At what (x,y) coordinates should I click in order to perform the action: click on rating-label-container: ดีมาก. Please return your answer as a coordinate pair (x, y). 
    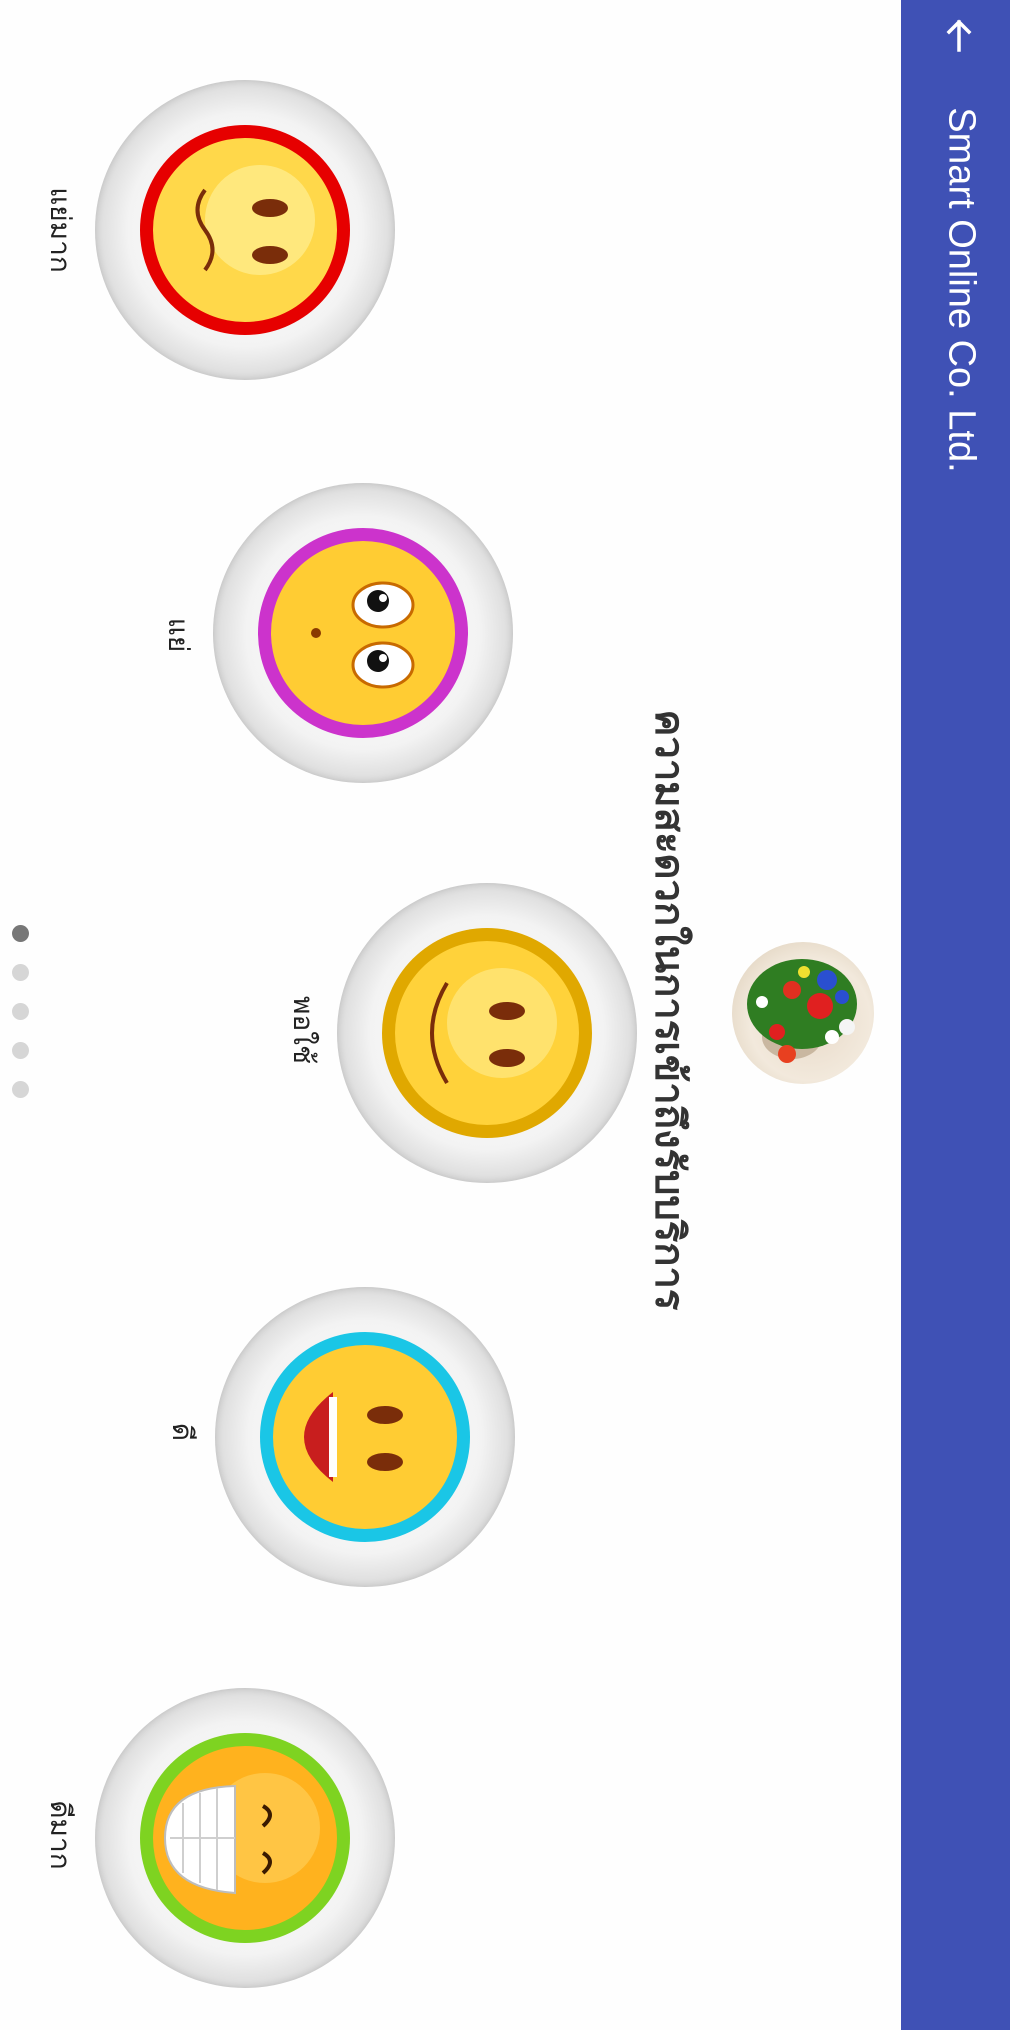
    Looking at the image, I should click on (60, 1835).